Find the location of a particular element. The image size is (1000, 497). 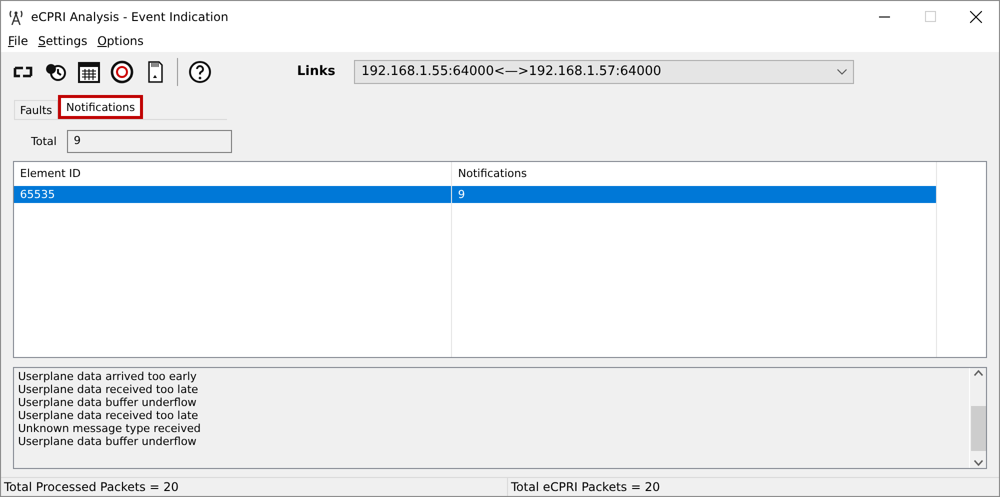

total-field: 9 is located at coordinates (149, 141).